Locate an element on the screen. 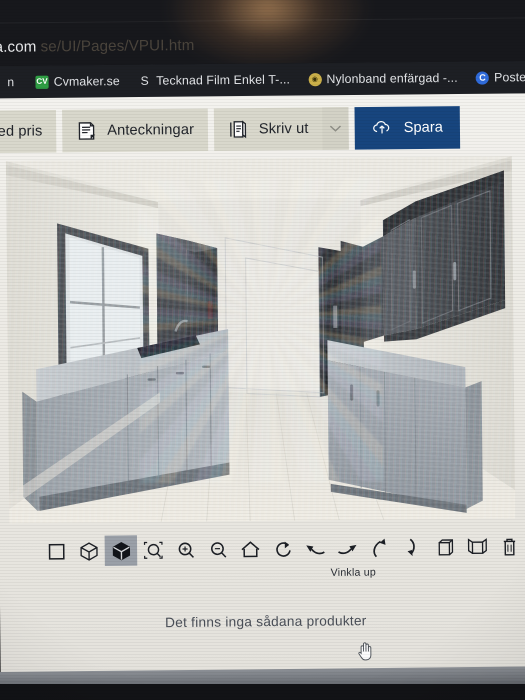 The height and width of the screenshot is (700, 525). square-icon is located at coordinates (56, 551).